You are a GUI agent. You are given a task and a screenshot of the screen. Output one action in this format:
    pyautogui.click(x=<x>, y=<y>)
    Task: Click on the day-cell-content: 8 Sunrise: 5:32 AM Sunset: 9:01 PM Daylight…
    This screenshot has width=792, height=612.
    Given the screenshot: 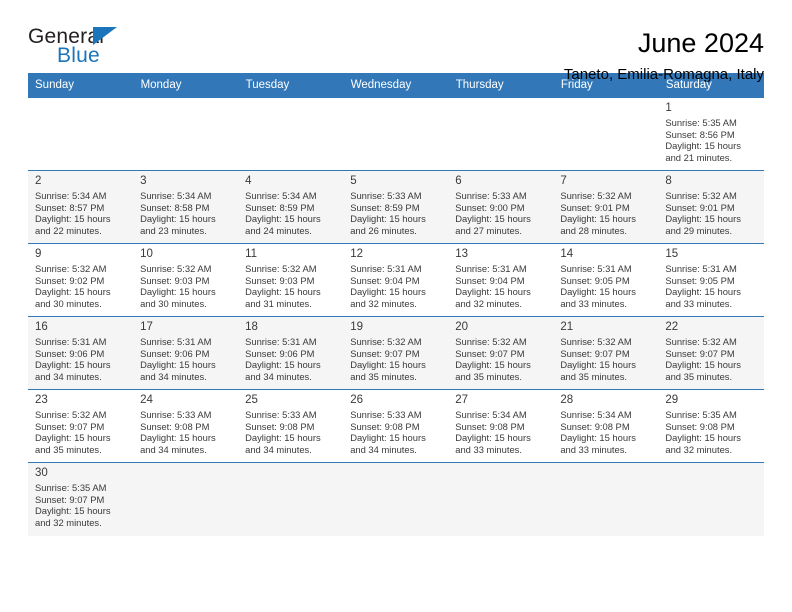 What is the action you would take?
    pyautogui.click(x=710, y=207)
    